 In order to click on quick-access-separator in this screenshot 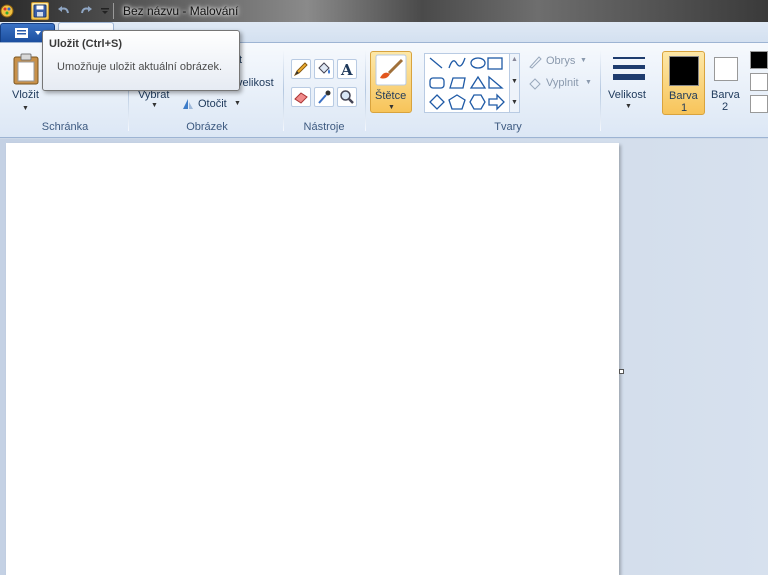, I will do `click(113, 11)`.